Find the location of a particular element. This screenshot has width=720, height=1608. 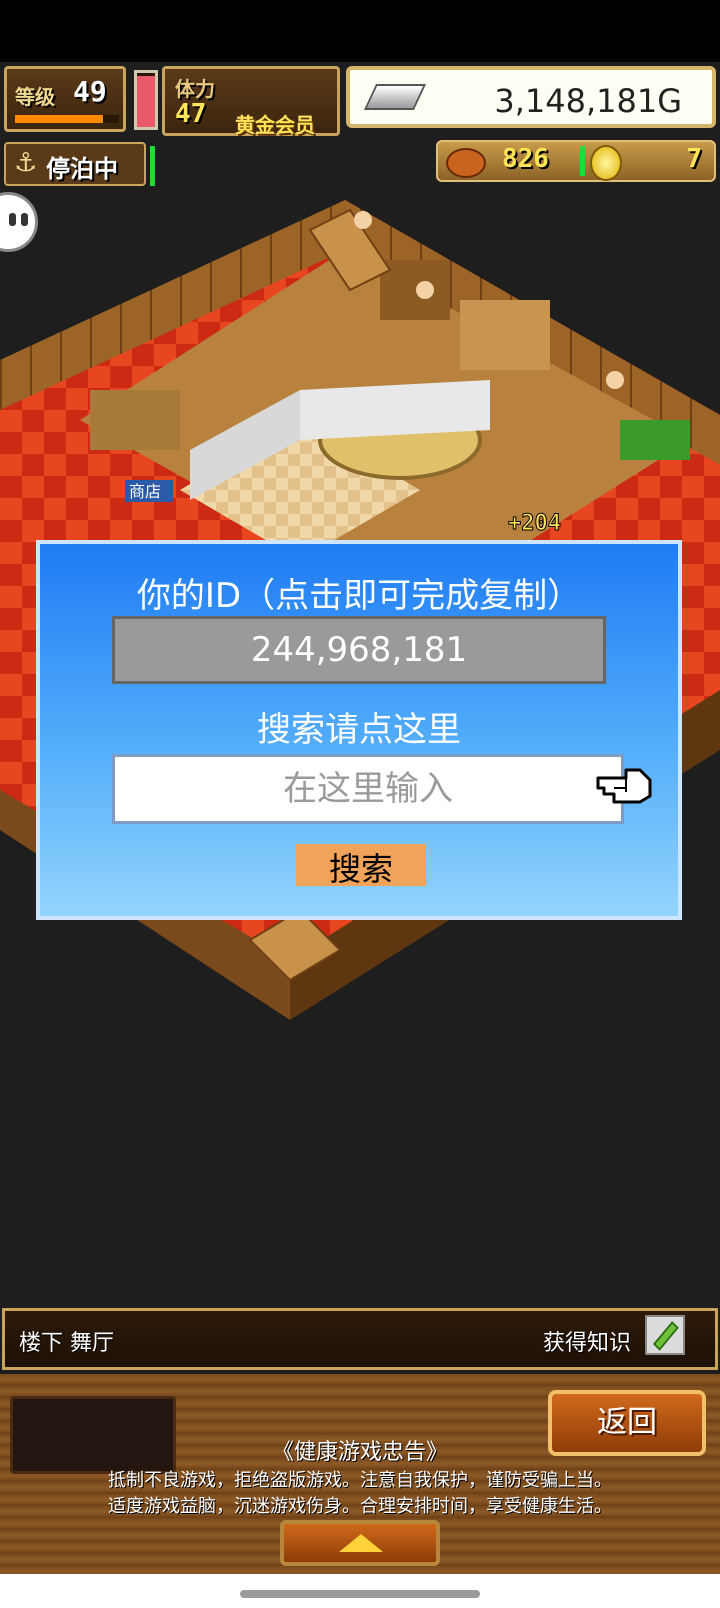

search-hint: 搜索请点这里 is located at coordinates (359, 730).